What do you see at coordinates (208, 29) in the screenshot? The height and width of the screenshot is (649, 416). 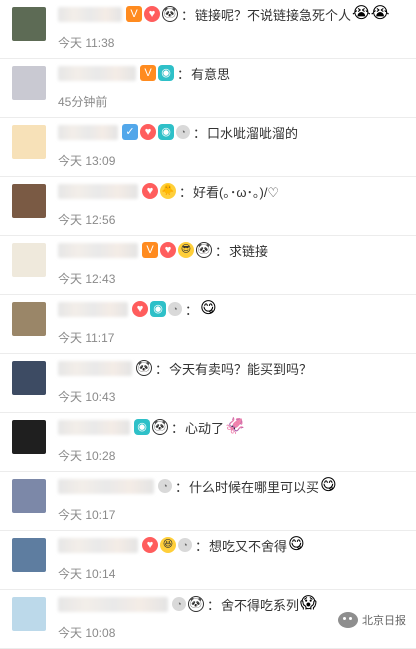 I see `comment-row: V ♥ 🐼：链接呢？不说链接急死个人 😭😭 今天 11:38` at bounding box center [208, 29].